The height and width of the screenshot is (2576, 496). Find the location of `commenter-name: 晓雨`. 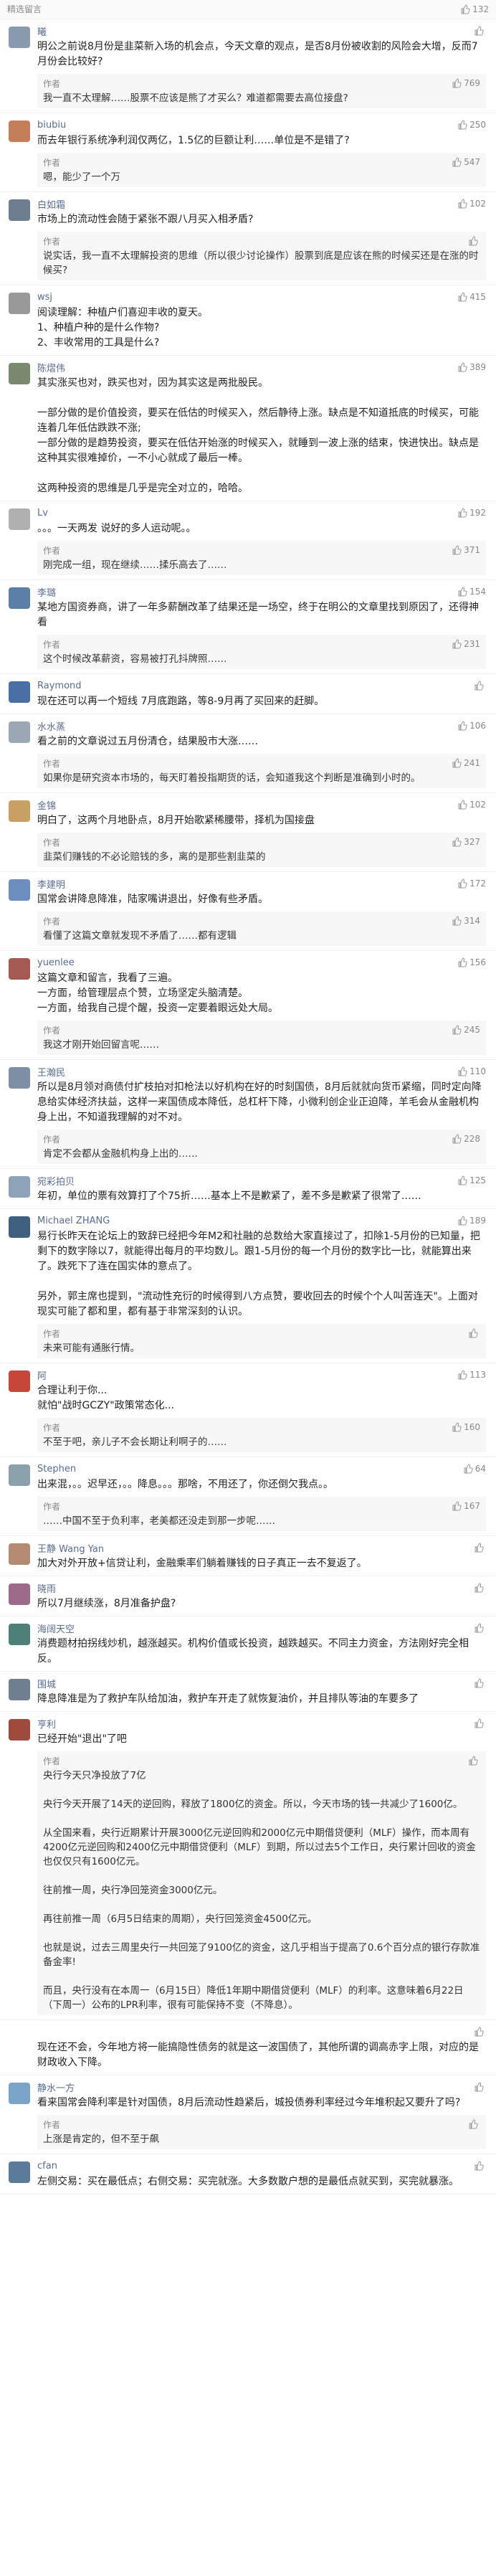

commenter-name: 晓雨 is located at coordinates (46, 1588).